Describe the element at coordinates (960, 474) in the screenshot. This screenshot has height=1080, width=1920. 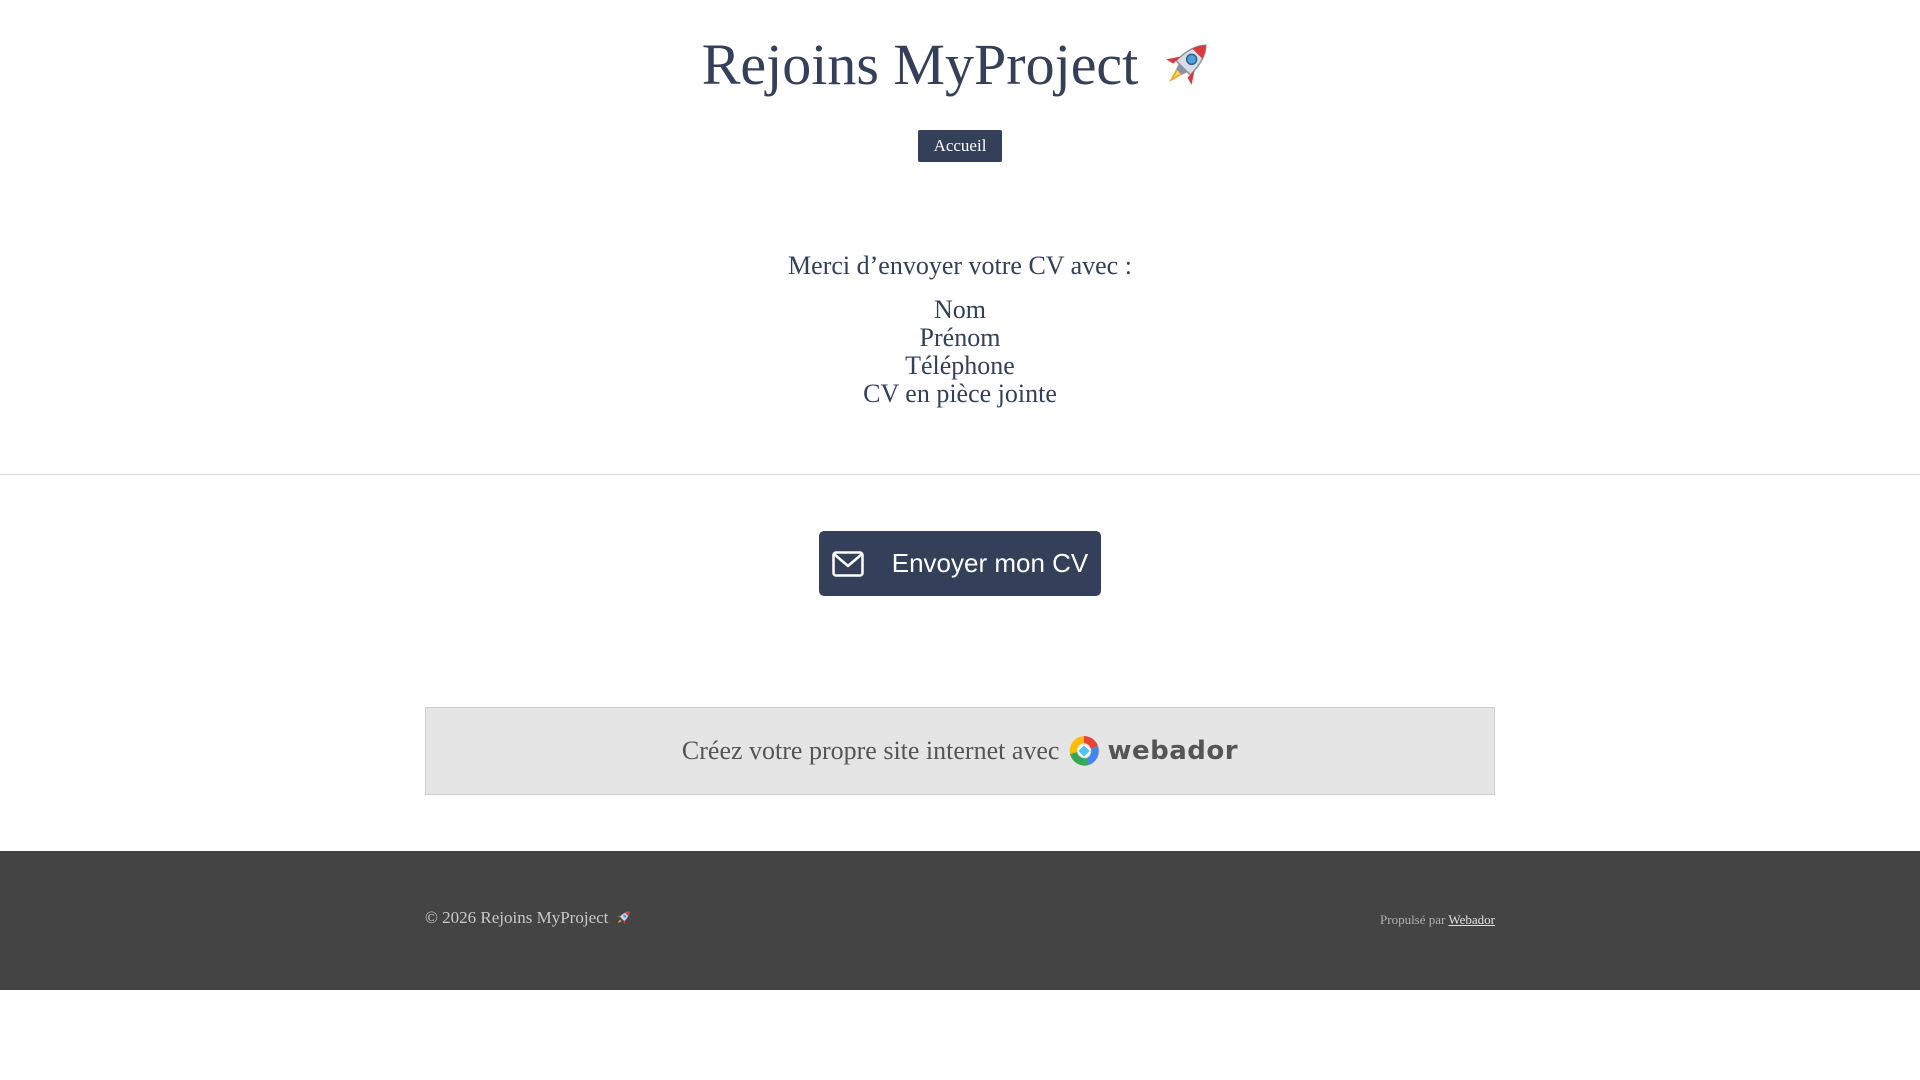
I see `section-divider` at that location.